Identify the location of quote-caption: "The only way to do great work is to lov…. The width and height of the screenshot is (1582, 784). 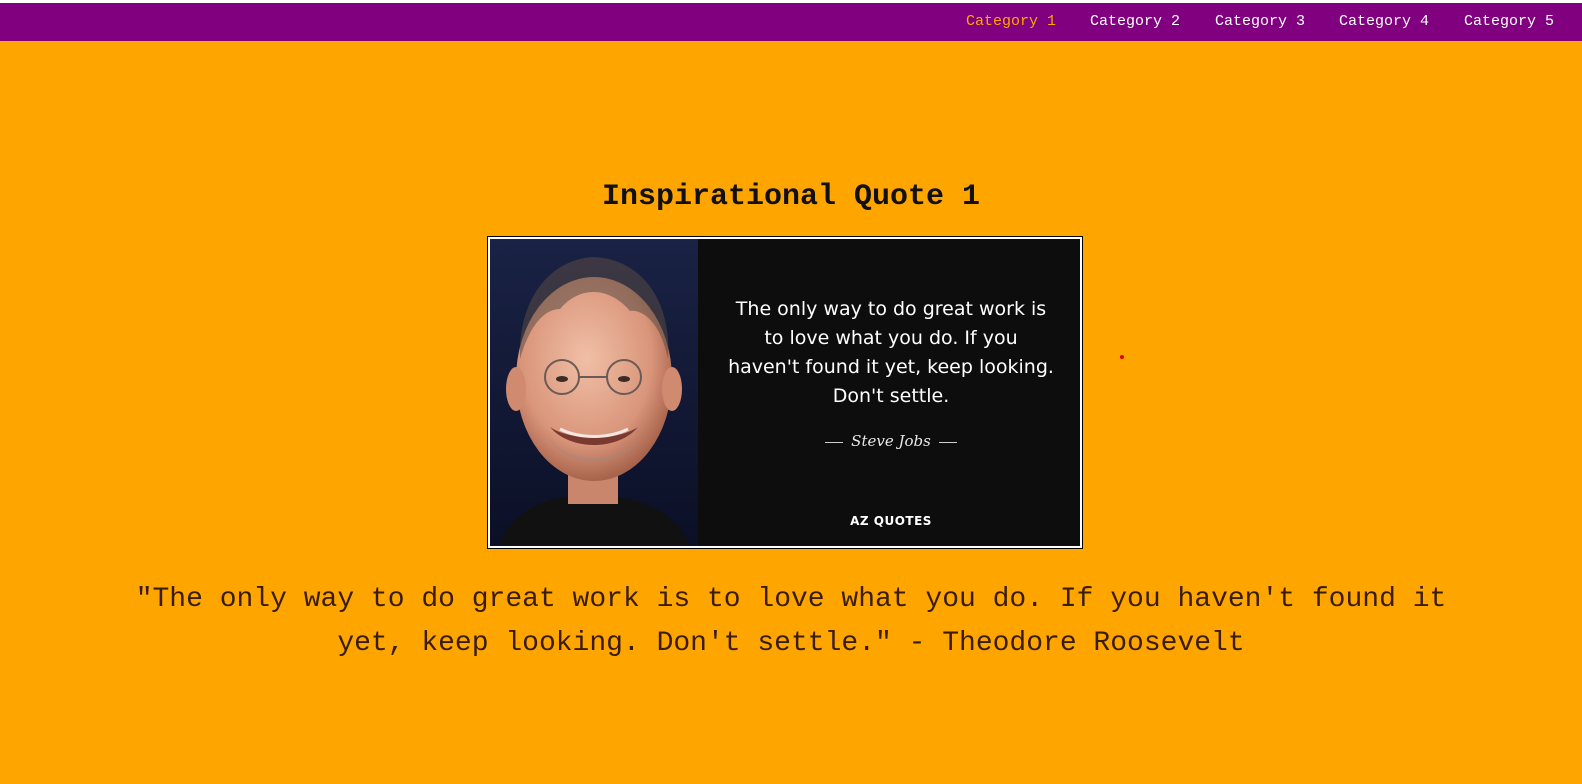
(791, 621).